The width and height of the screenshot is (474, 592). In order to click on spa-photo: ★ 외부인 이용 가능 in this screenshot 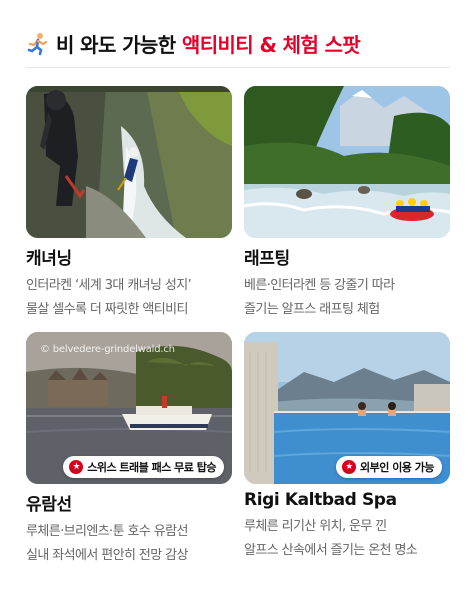, I will do `click(347, 408)`.